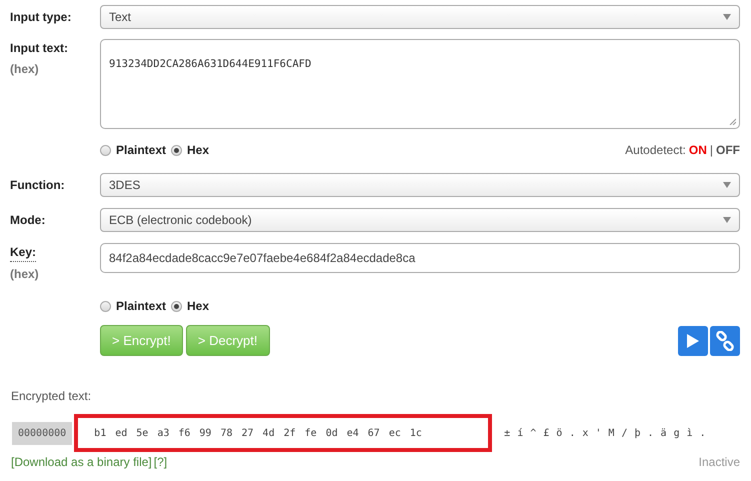 This screenshot has width=751, height=481. Describe the element at coordinates (697, 150) in the screenshot. I see `autodetect-on-link: ON` at that location.